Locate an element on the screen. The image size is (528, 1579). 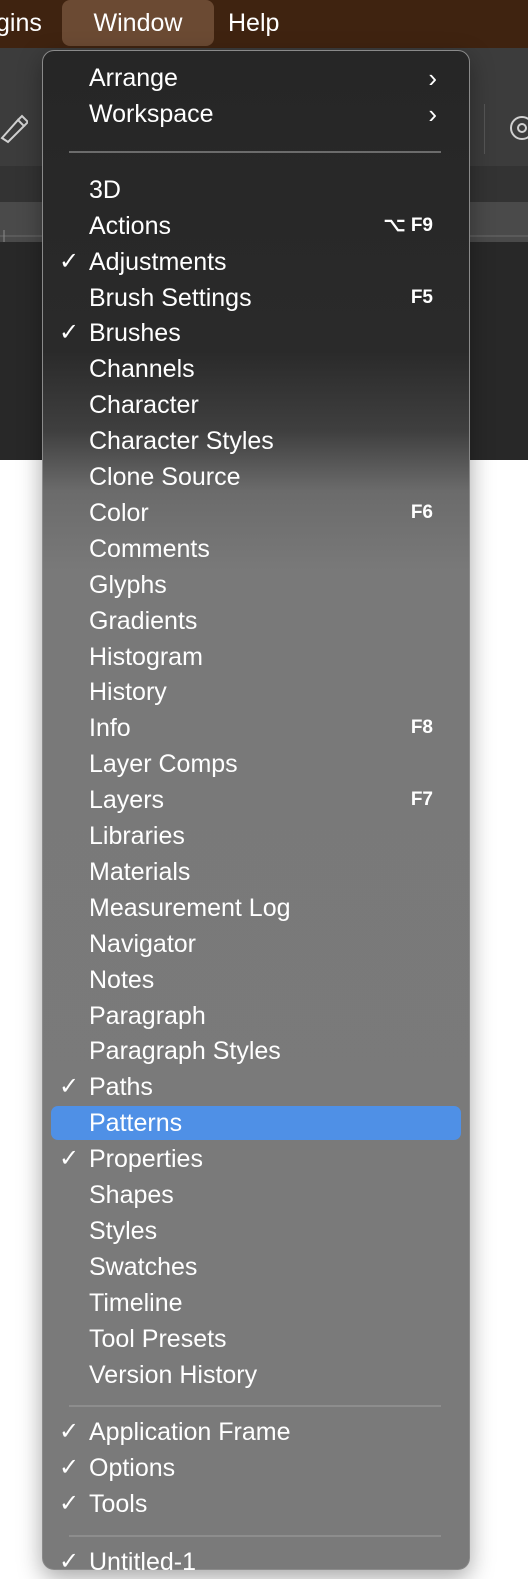
menu-item-label: Adjustments is located at coordinates (158, 261).